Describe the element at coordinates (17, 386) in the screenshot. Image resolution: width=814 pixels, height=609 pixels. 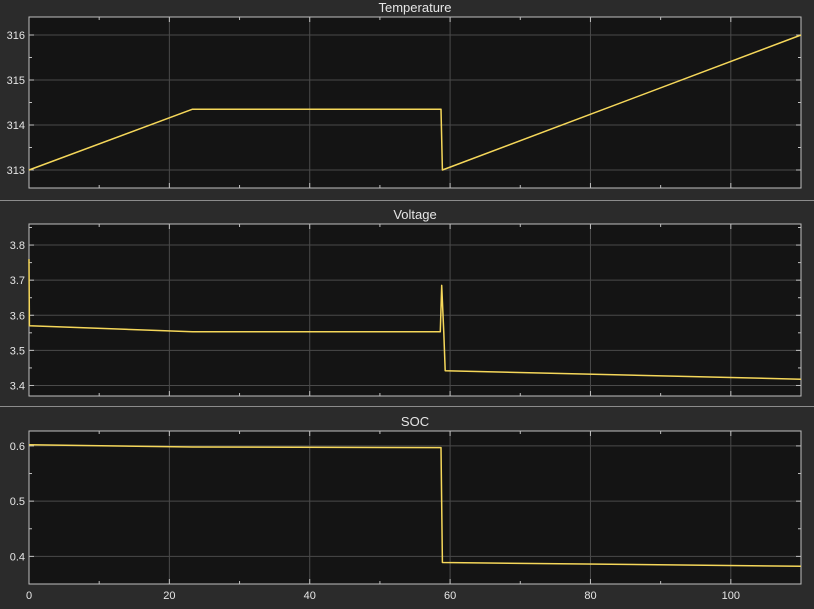
I see `y-tick-label: 3.4` at that location.